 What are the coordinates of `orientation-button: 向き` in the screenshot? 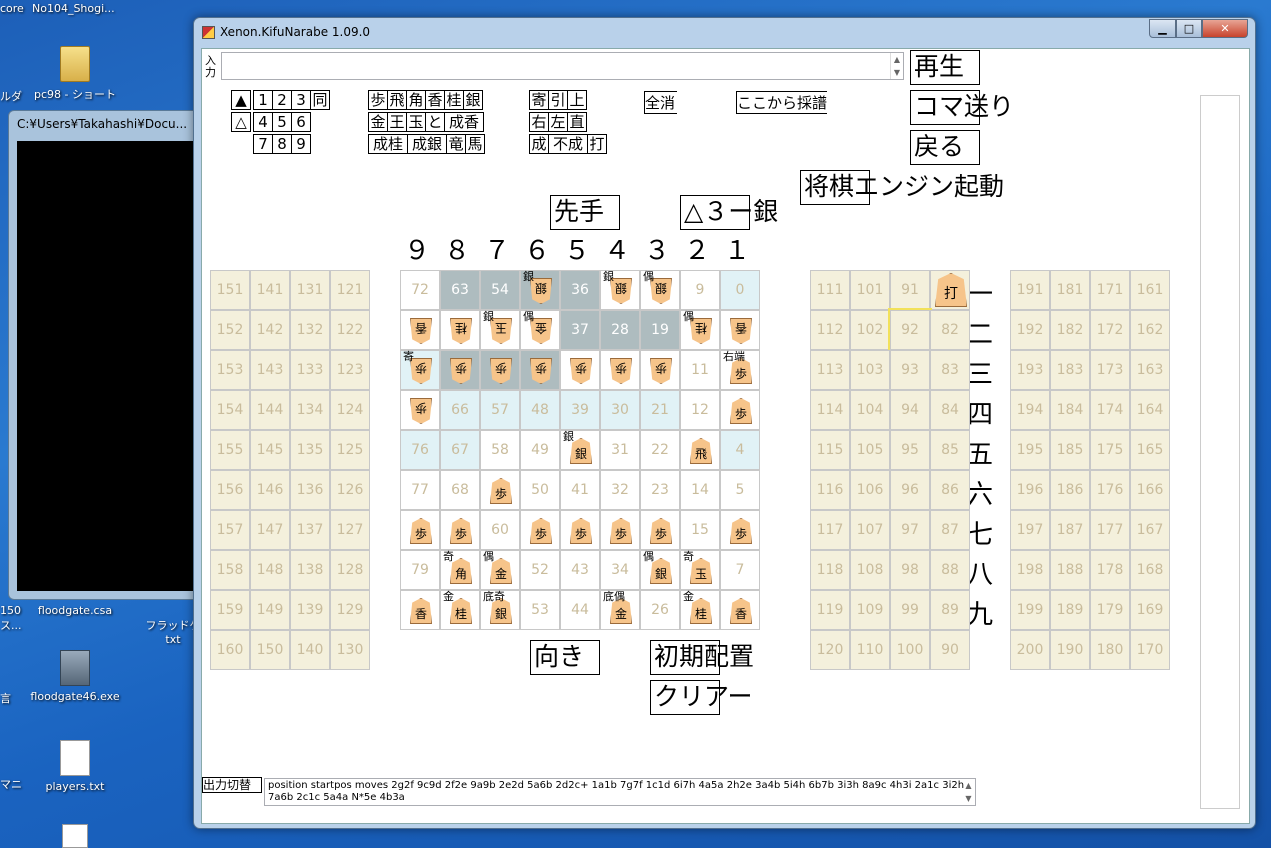 It's located at (565, 657).